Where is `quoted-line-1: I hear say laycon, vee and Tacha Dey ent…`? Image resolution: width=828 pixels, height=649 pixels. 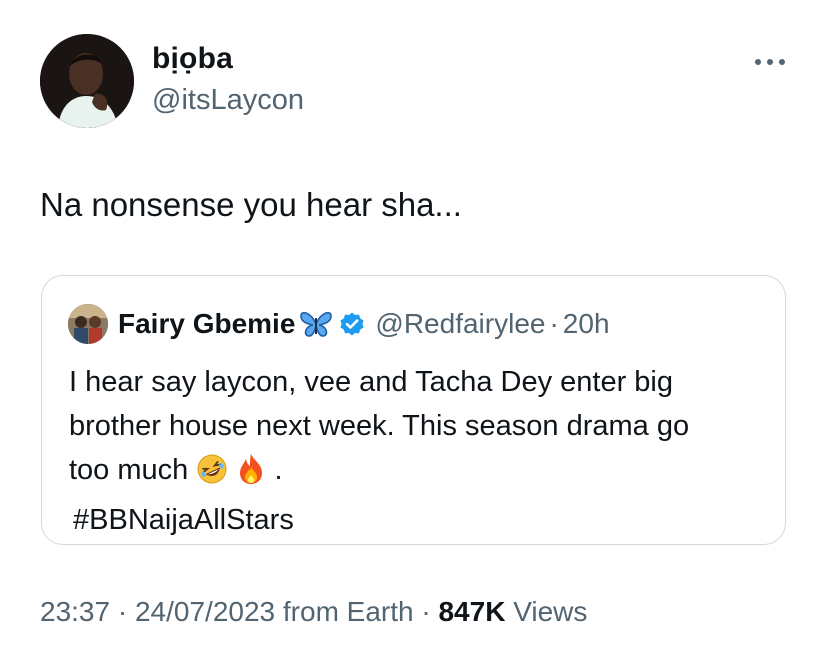 quoted-line-1: I hear say laycon, vee and Tacha Dey ent… is located at coordinates (371, 382).